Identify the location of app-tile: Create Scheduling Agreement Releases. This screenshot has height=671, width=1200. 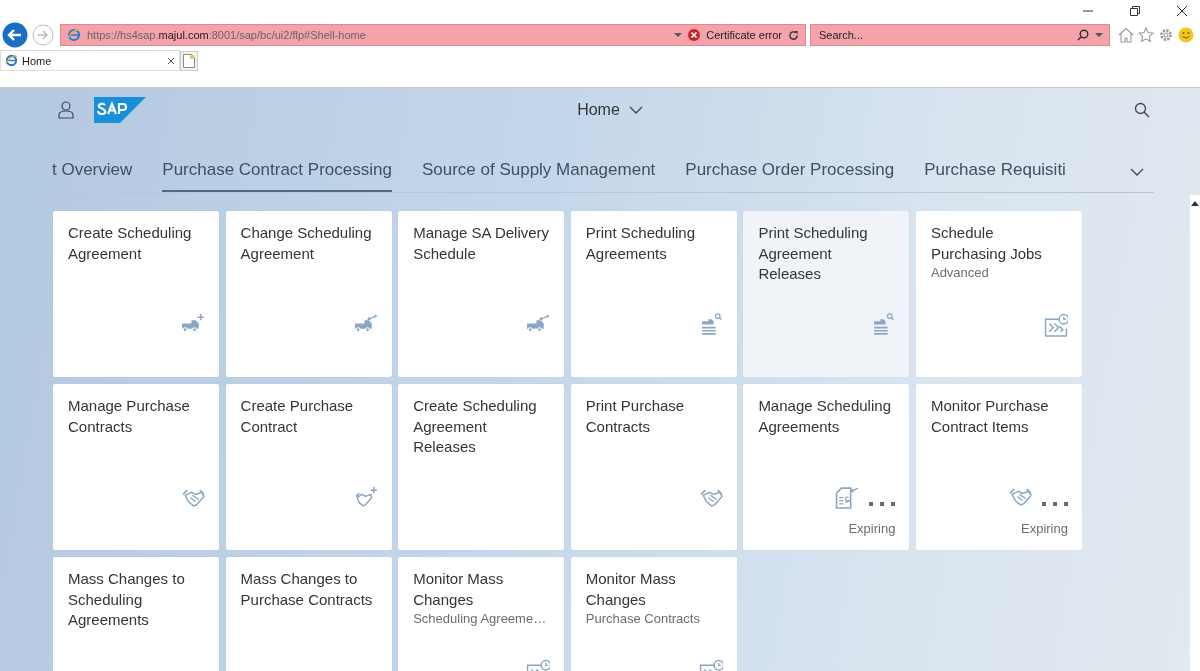
(481, 467).